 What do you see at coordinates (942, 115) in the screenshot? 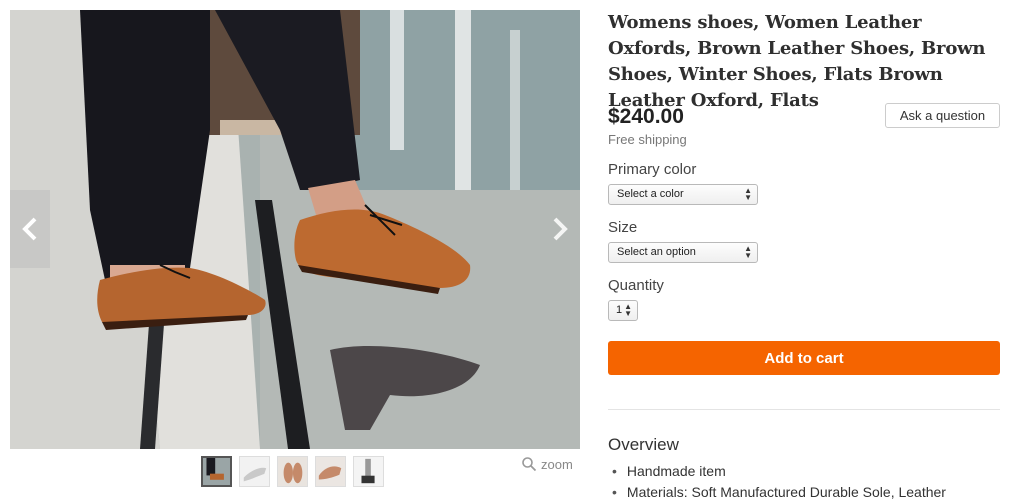
I see `ask-question-button: Ask a question` at bounding box center [942, 115].